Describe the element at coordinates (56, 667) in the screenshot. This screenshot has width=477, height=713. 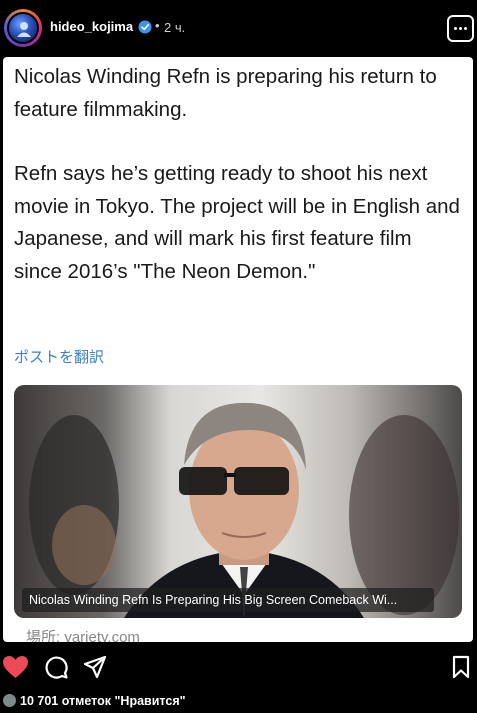
I see `comment-icon` at that location.